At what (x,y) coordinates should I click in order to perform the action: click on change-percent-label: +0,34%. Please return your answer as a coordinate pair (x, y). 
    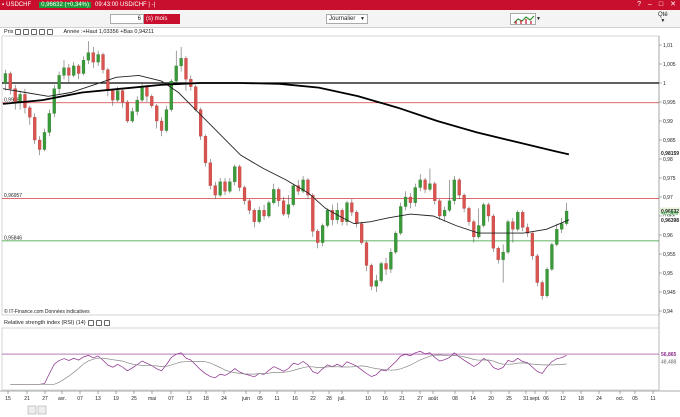
    Looking at the image, I should click on (670, 214).